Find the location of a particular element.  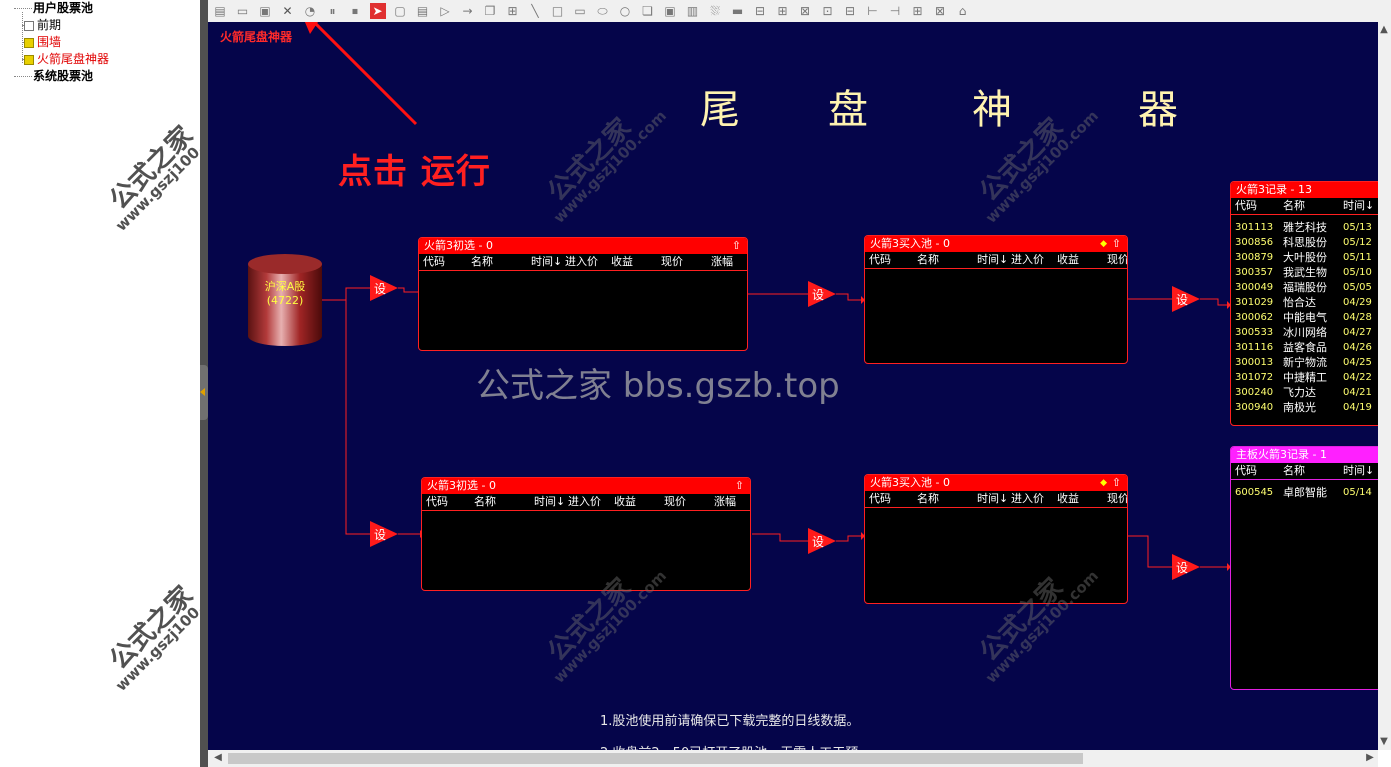

record-name: 益客食品 is located at coordinates (1305, 347).